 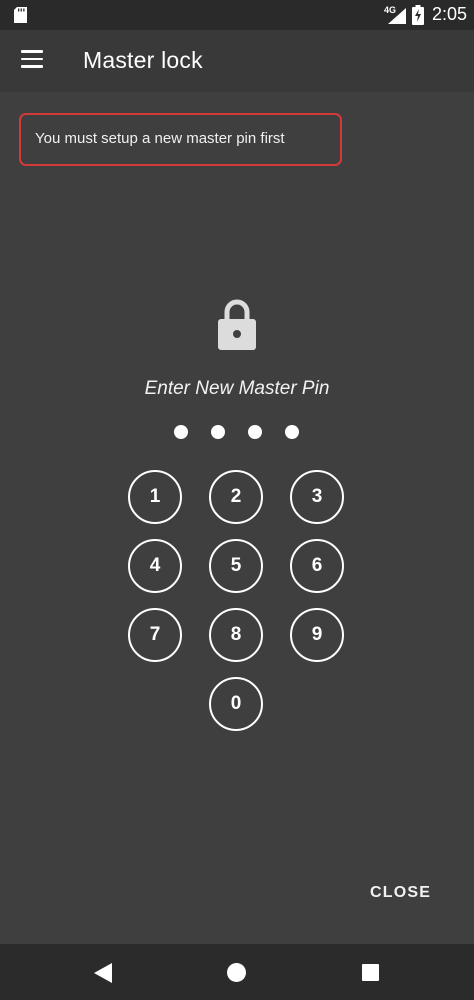 What do you see at coordinates (155, 566) in the screenshot?
I see `key-4: 4` at bounding box center [155, 566].